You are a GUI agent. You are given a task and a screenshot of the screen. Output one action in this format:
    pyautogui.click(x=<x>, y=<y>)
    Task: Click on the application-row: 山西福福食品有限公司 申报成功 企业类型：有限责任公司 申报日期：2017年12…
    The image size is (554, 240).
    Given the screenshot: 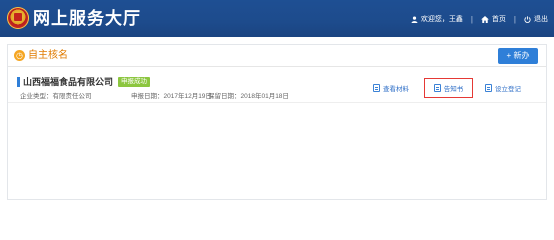 What is the action you would take?
    pyautogui.click(x=277, y=87)
    